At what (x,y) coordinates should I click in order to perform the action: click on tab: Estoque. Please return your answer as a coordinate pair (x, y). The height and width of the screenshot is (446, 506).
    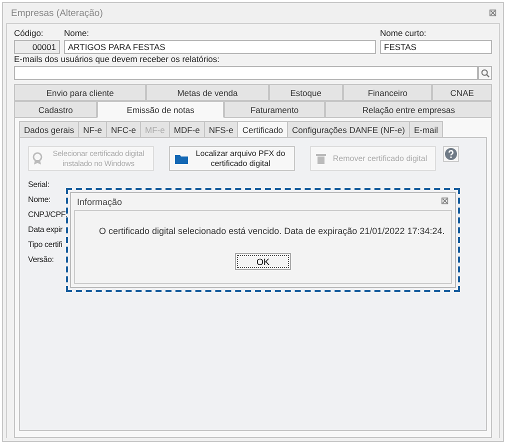
    Looking at the image, I should click on (306, 92).